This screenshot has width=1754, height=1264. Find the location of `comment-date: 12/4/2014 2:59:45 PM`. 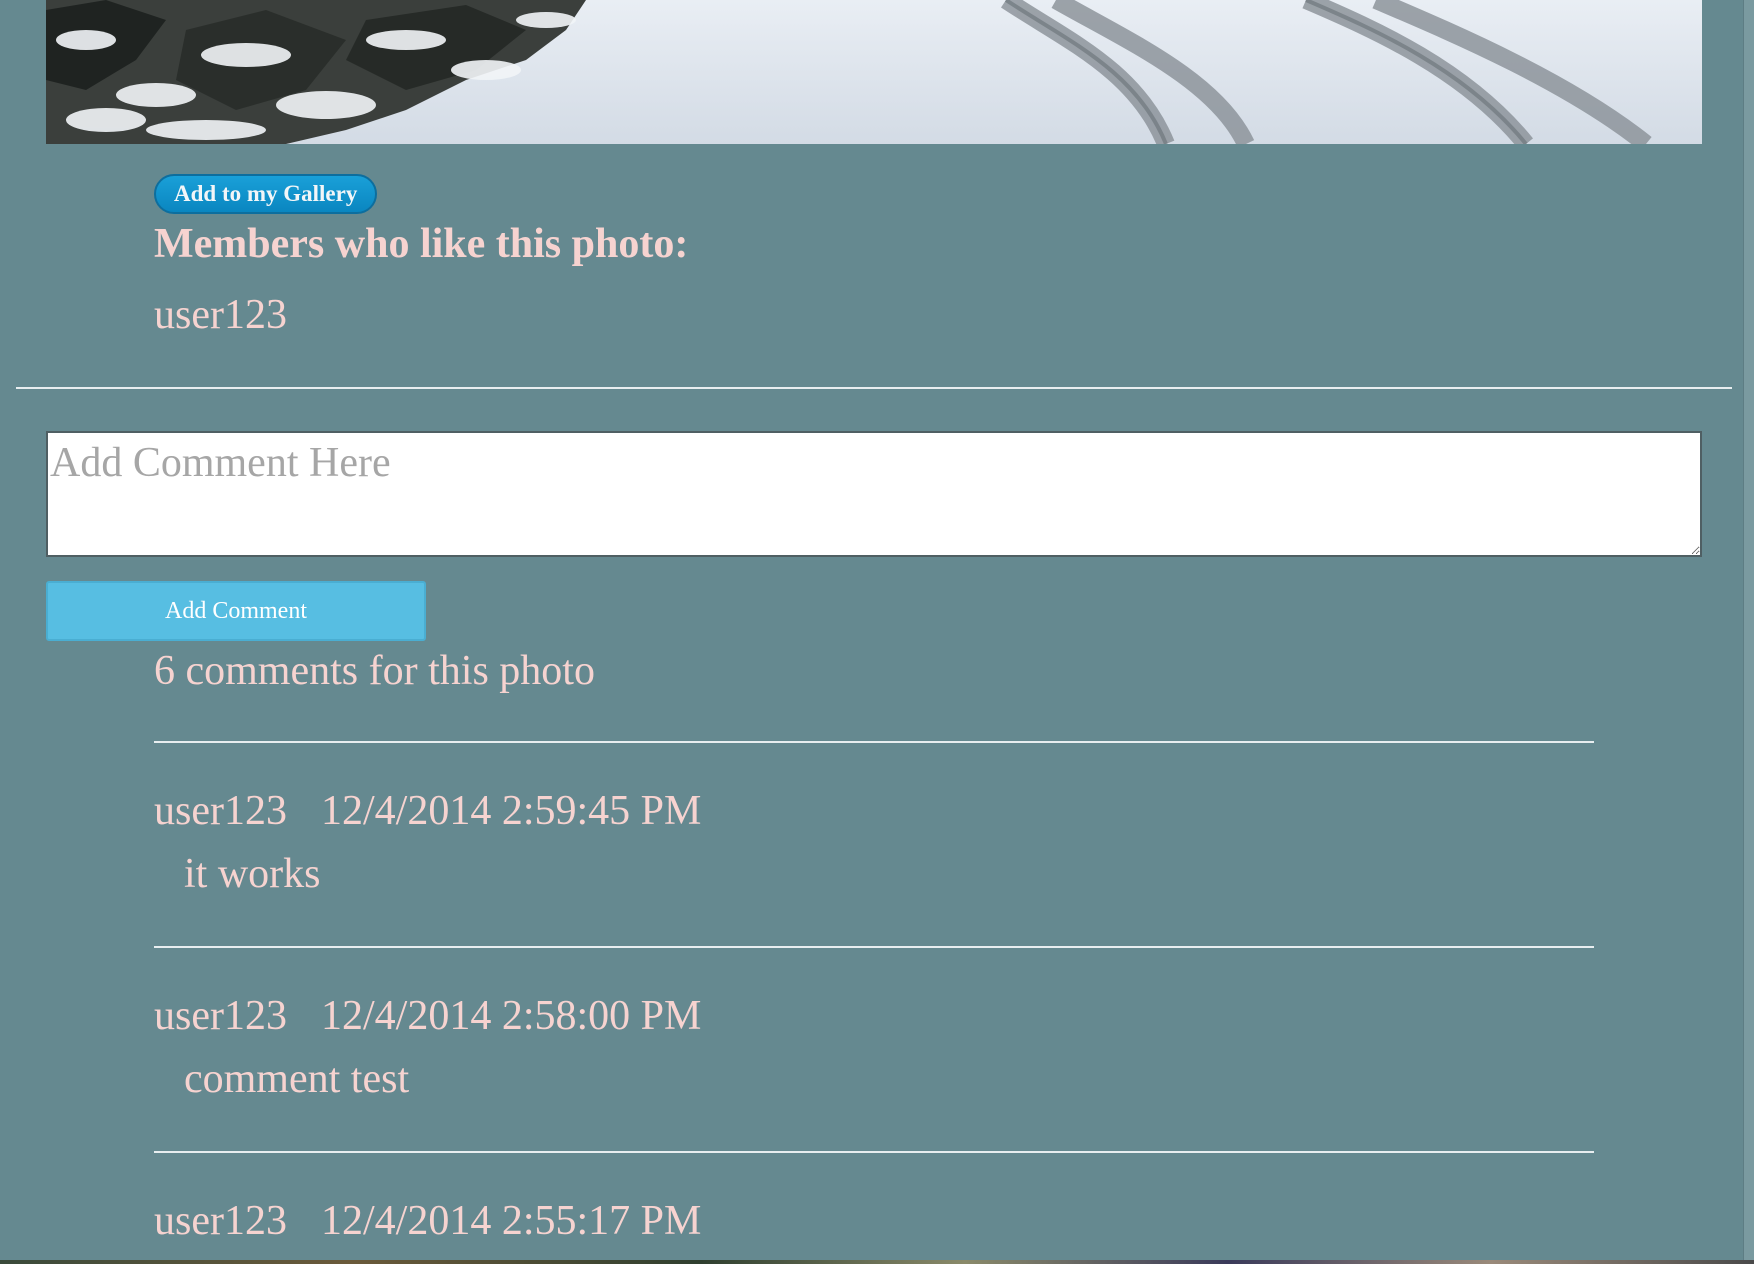

comment-date: 12/4/2014 2:59:45 PM is located at coordinates (511, 811).